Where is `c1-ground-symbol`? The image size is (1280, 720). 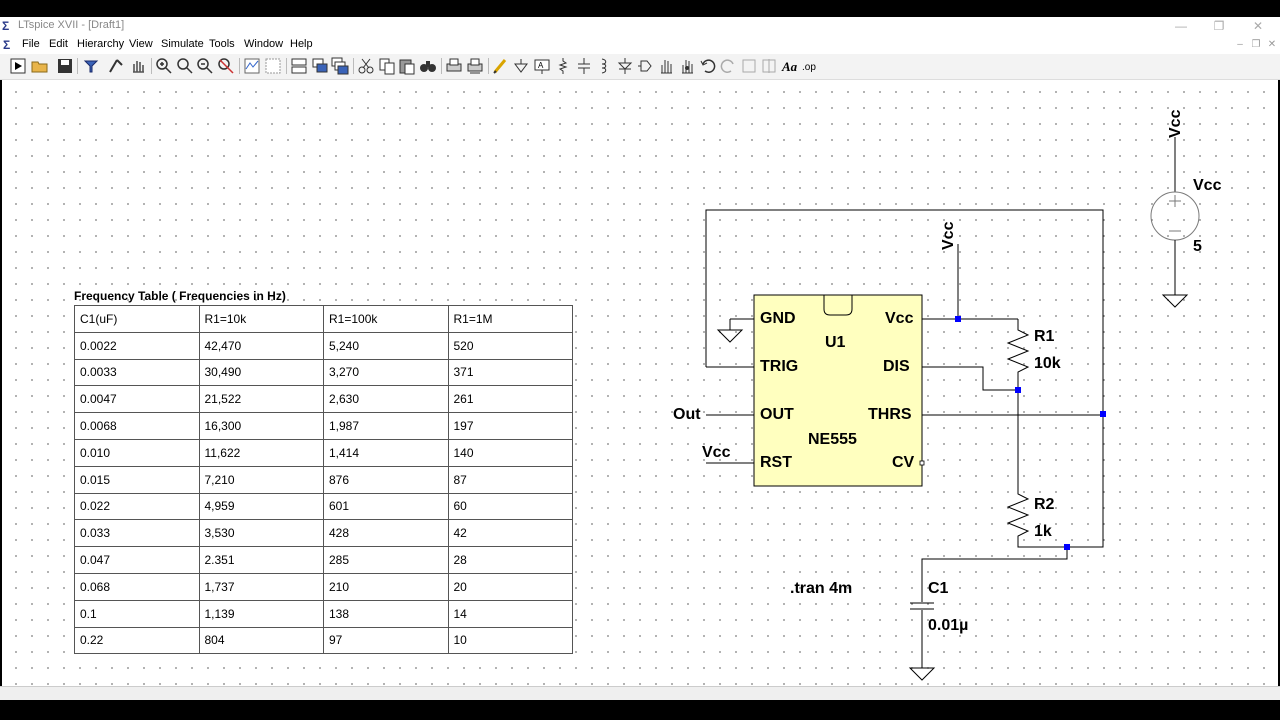
c1-ground-symbol is located at coordinates (922, 674).